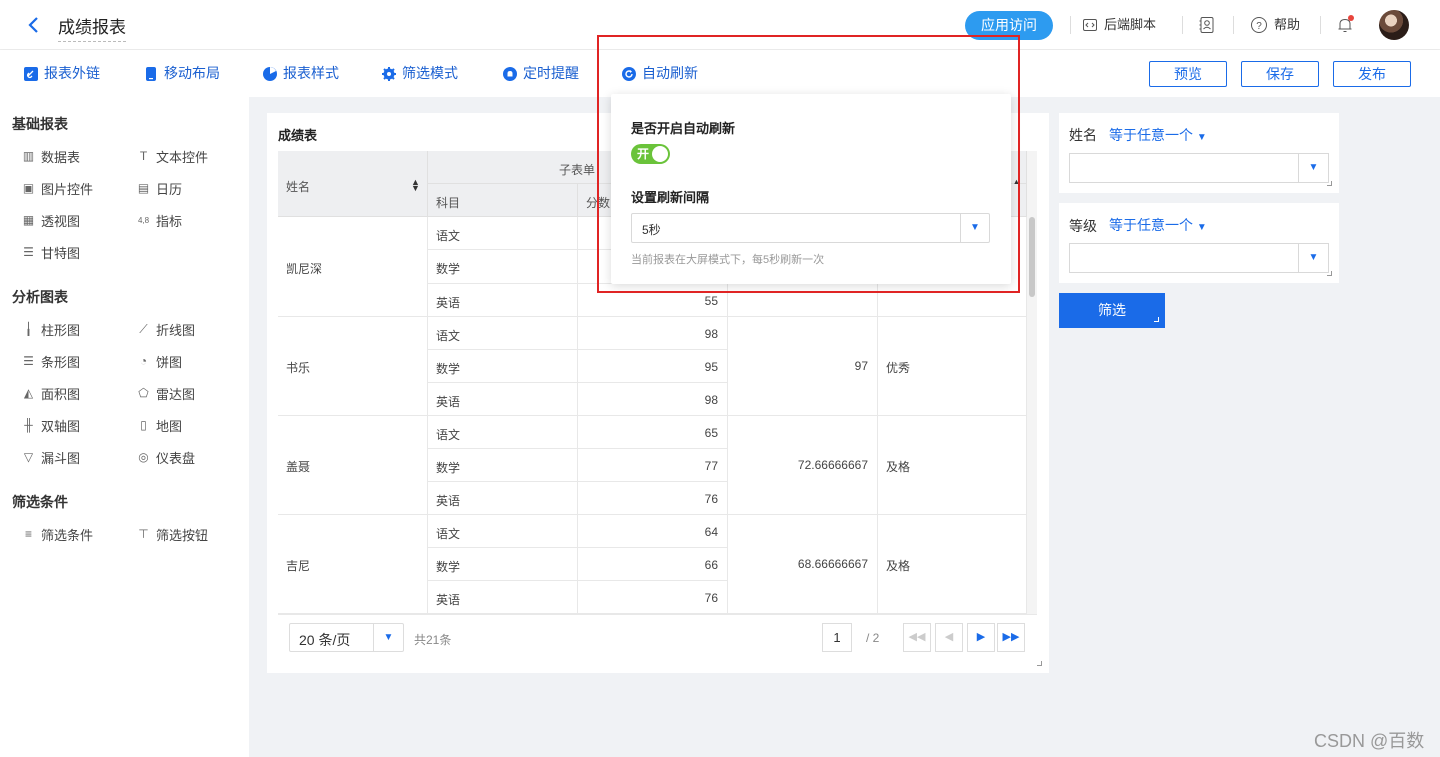 The height and width of the screenshot is (757, 1440). I want to click on sidebar-item-metric: 4,8 指标, so click(159, 220).